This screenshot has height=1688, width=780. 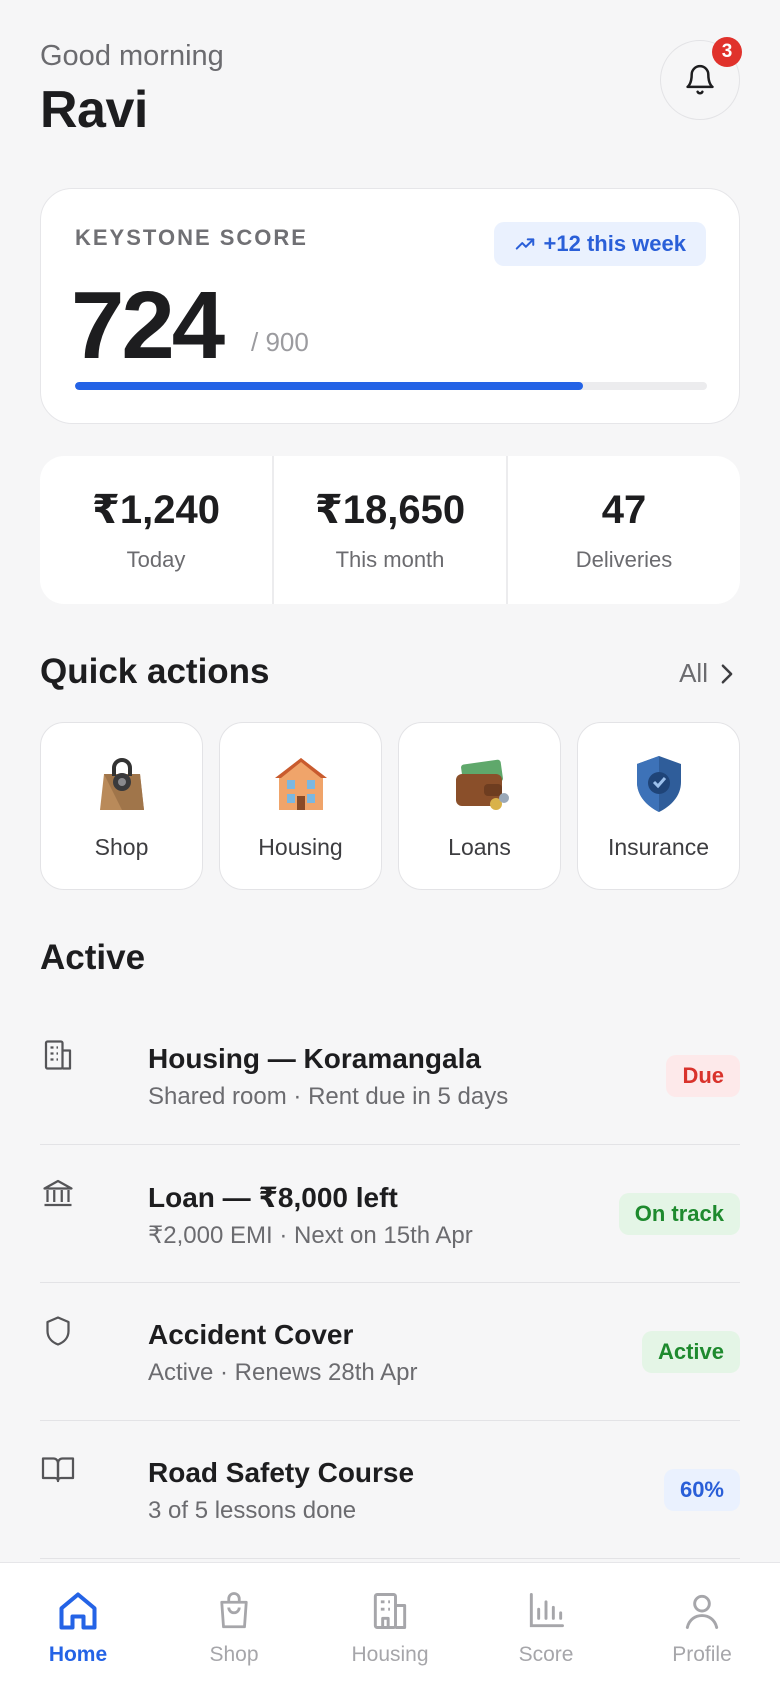 I want to click on greeting-text: Good morning, so click(x=132, y=56).